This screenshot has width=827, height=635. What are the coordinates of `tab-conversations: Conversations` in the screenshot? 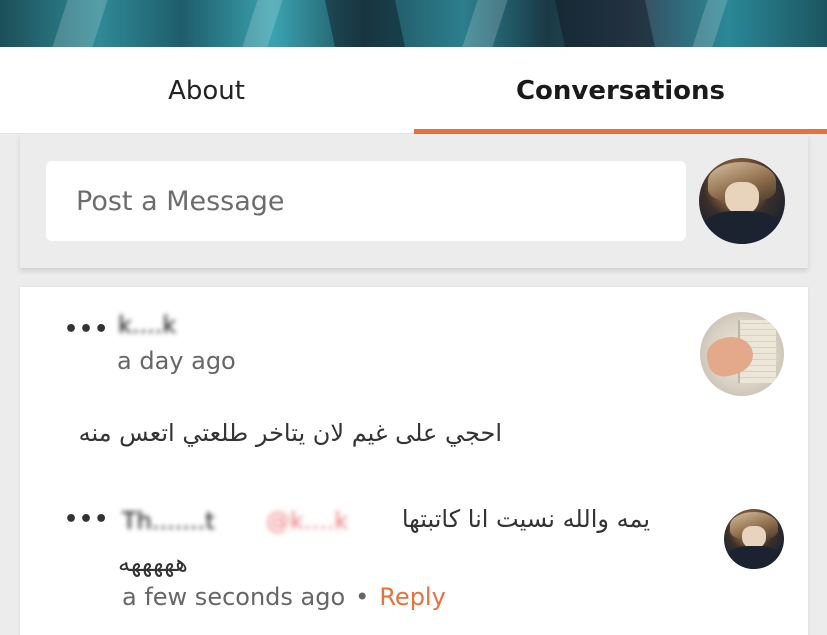 It's located at (620, 90).